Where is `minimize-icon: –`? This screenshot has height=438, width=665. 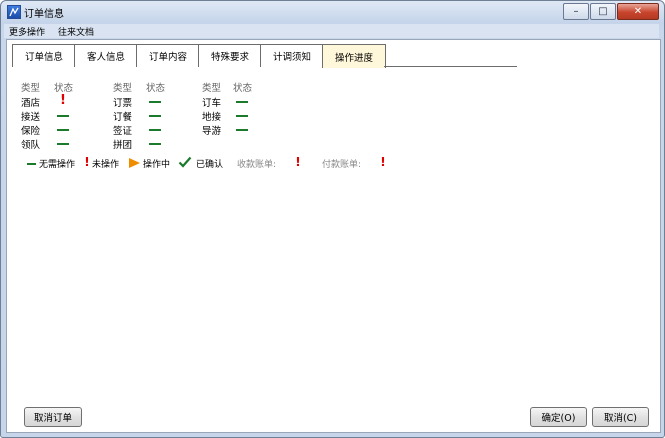
minimize-icon: – is located at coordinates (576, 11).